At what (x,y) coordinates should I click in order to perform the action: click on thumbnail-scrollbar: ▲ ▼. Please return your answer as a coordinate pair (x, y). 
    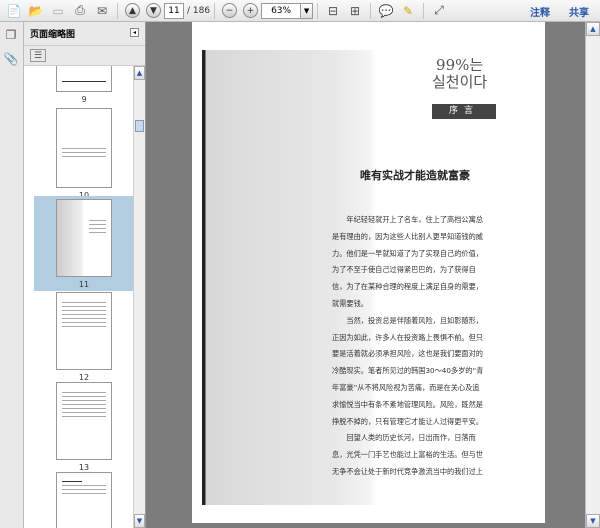
    Looking at the image, I should click on (139, 297).